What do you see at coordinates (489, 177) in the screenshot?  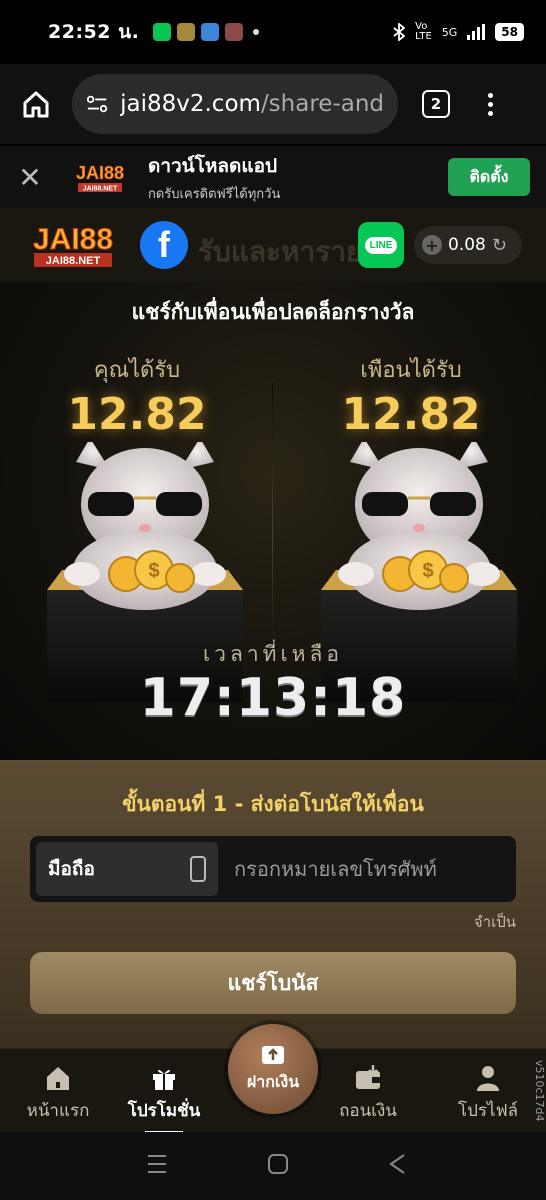 I see `install-button: ติดตั้ง` at bounding box center [489, 177].